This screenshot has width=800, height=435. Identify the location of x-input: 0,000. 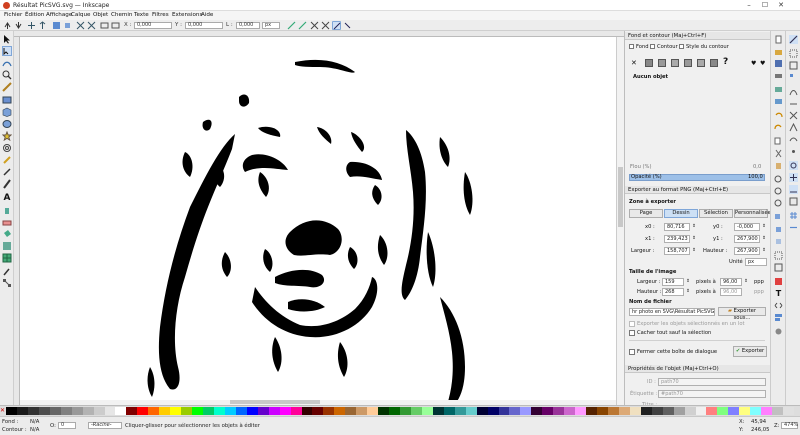
(153, 25).